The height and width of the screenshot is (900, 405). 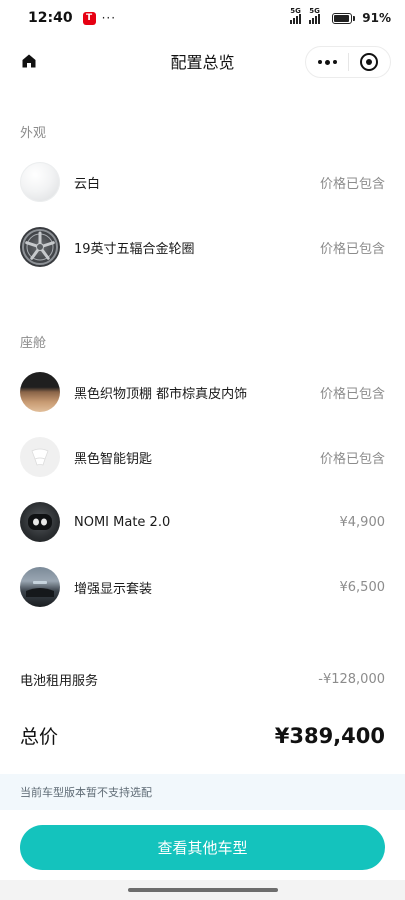 I want to click on nomi-robot-icon, so click(x=40, y=522).